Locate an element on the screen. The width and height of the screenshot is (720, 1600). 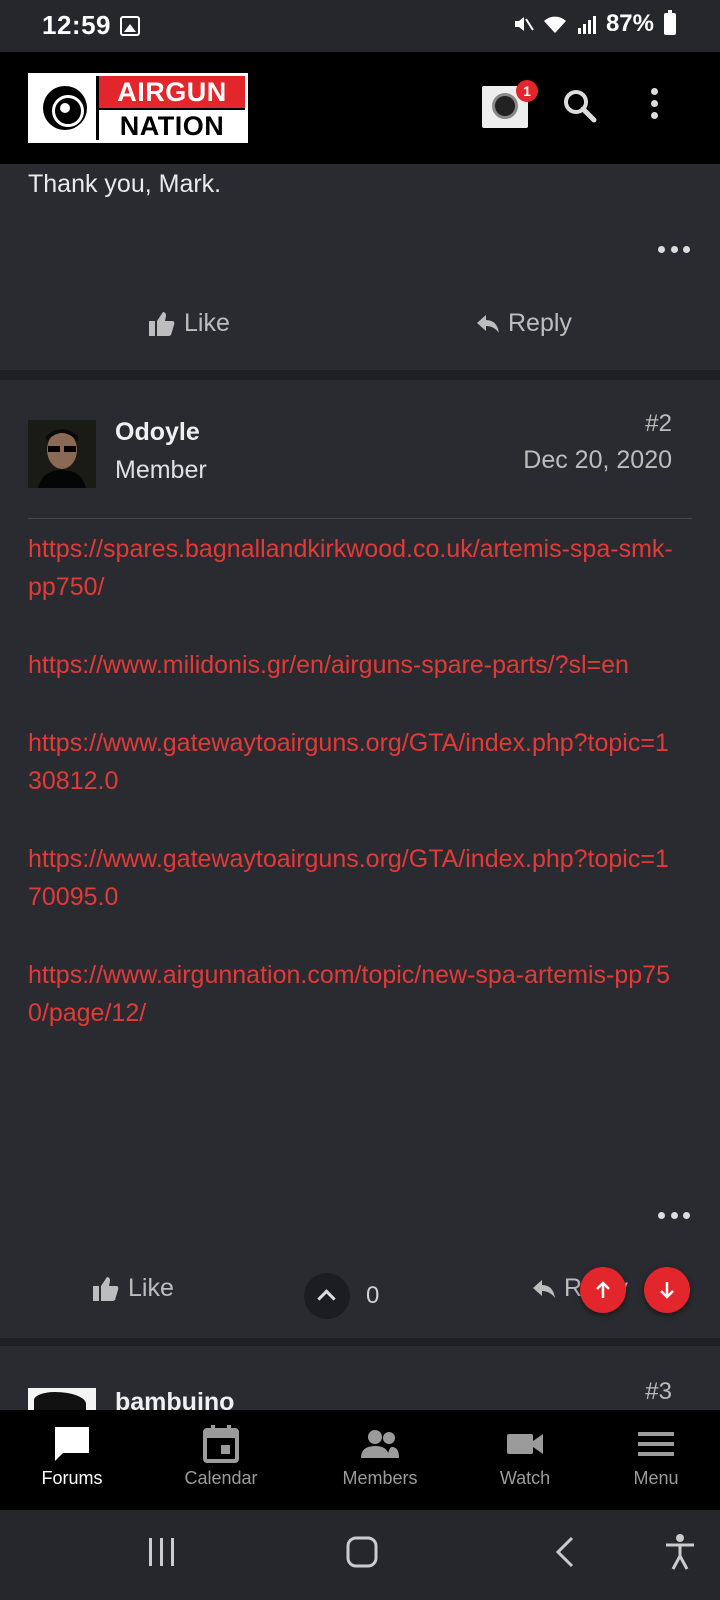
nav-members: Members is located at coordinates (380, 1460).